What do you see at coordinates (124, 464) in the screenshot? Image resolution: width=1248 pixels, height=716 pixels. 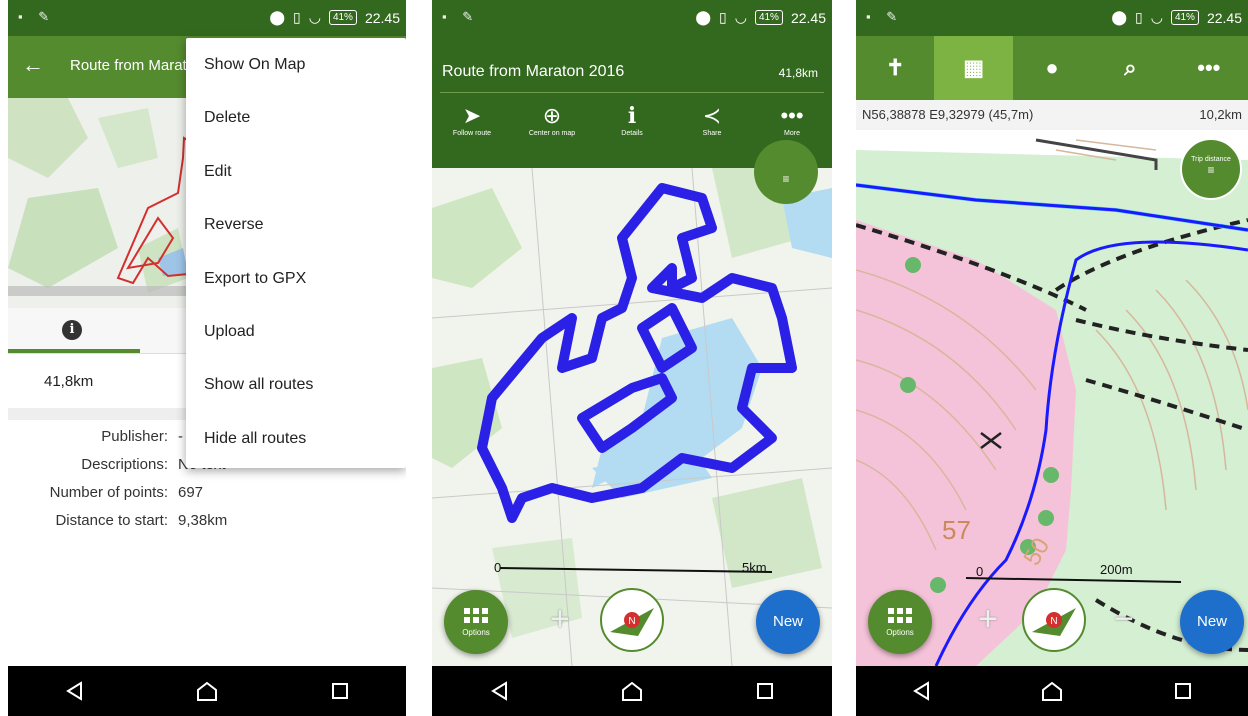 I see `detail-label: Descriptions:` at bounding box center [124, 464].